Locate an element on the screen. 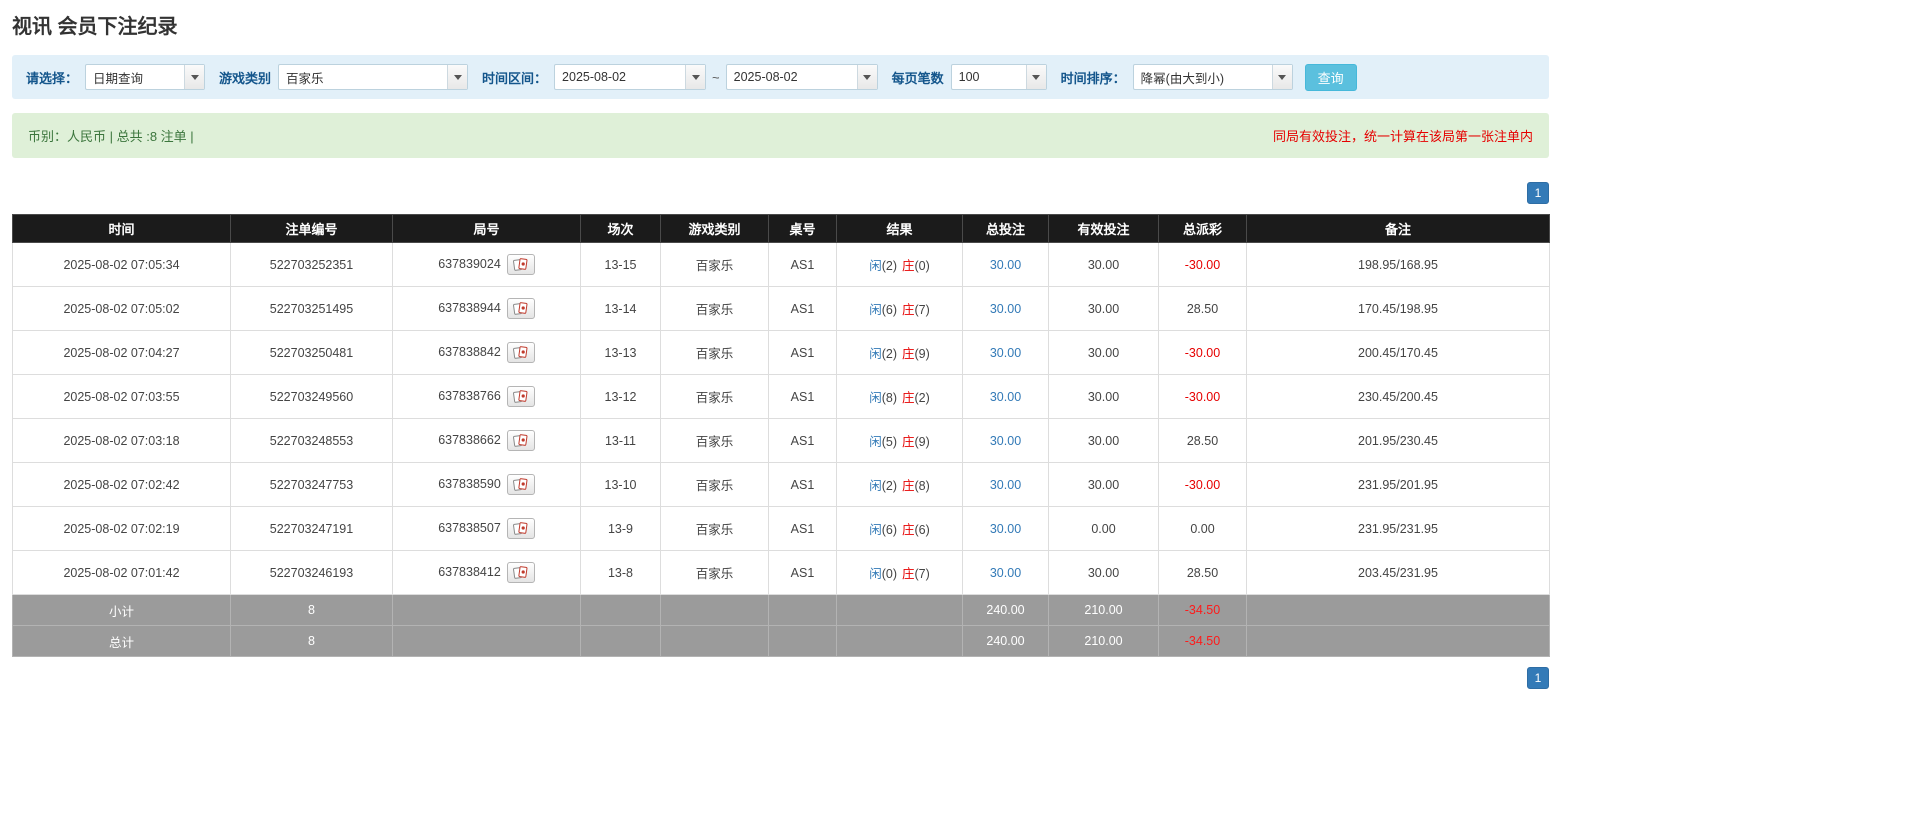  summary-info-bar: 币别：人民币 | 总共 :8 注单 | 同局有效投注，统一计算在该局第一张注单内 is located at coordinates (780, 135).